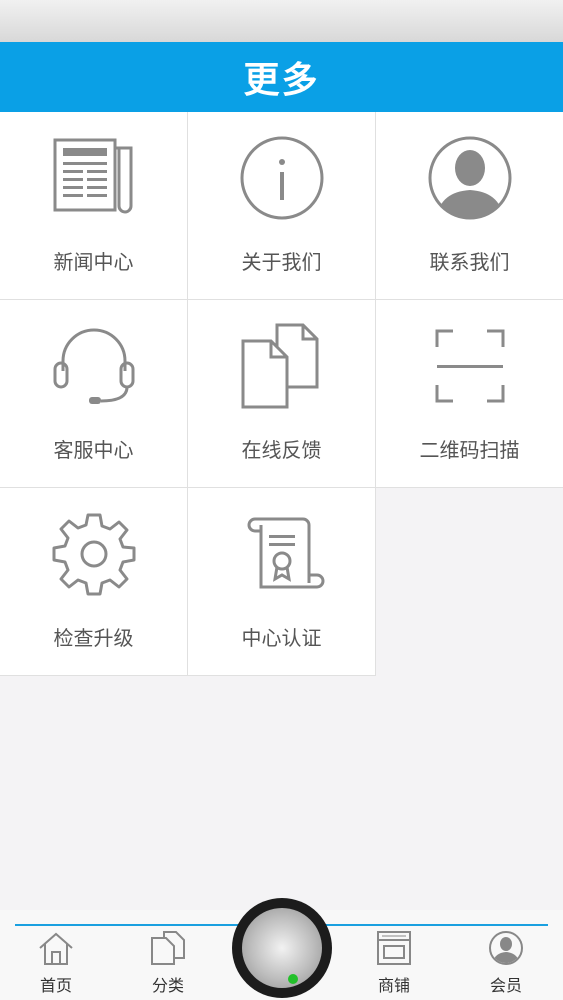 The image size is (563, 1000). I want to click on center-action-button, so click(282, 948).